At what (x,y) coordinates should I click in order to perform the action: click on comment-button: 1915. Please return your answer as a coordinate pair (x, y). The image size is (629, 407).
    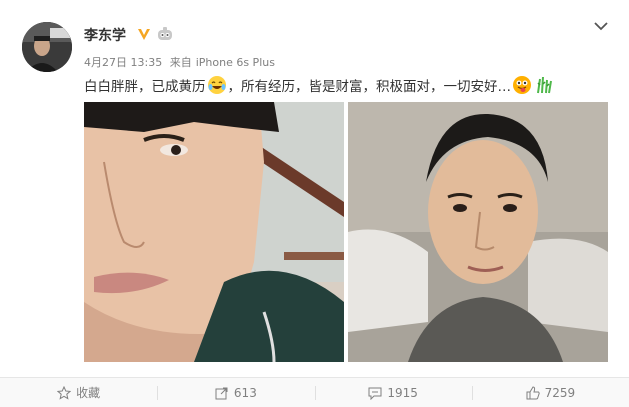
    Looking at the image, I should click on (393, 392).